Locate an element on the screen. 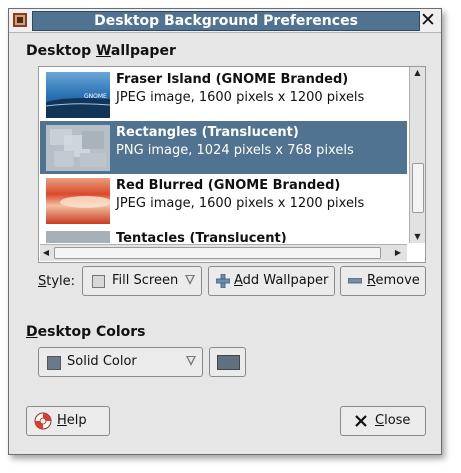 This screenshot has width=461, height=473. wallpaper-thumbnail: GNOME is located at coordinates (78, 95).